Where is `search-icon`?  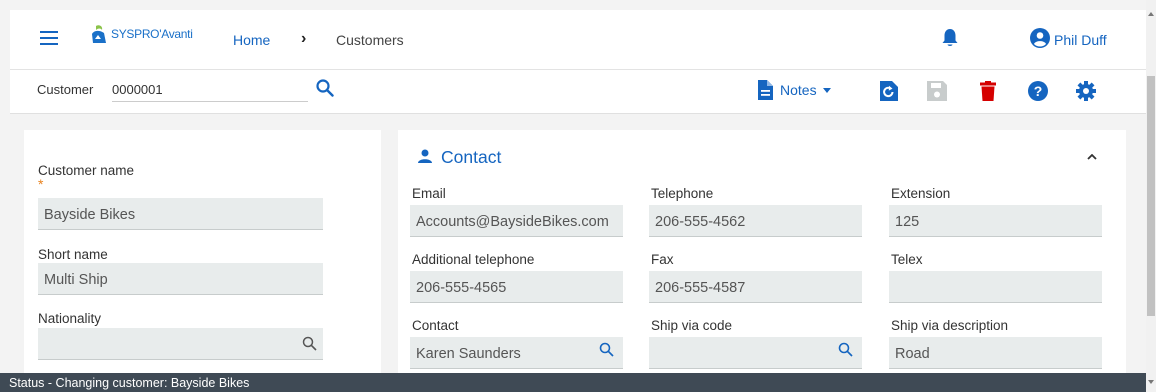 search-icon is located at coordinates (325, 88).